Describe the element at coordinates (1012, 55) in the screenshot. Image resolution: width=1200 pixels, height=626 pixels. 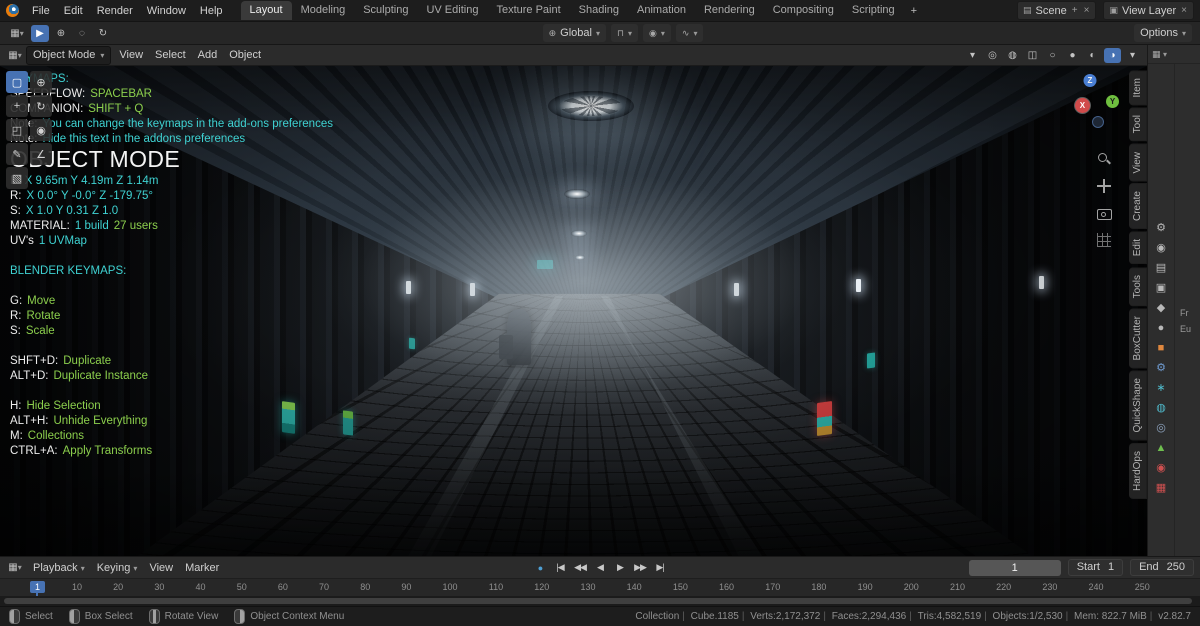
I see `overlays-toggle: ◍` at that location.